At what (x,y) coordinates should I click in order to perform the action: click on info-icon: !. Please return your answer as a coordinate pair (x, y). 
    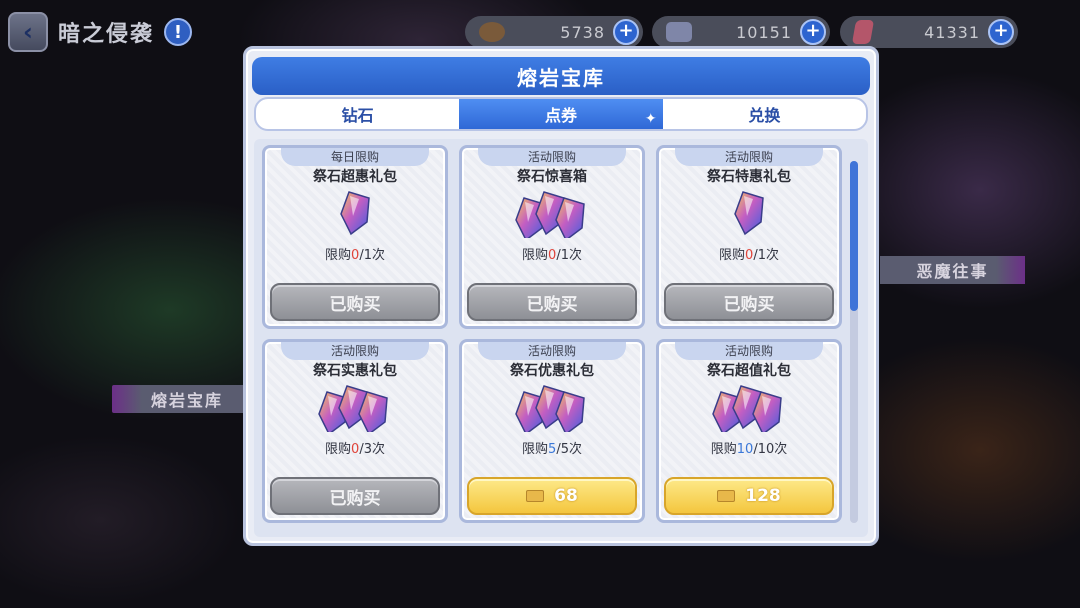
    Looking at the image, I should click on (178, 32).